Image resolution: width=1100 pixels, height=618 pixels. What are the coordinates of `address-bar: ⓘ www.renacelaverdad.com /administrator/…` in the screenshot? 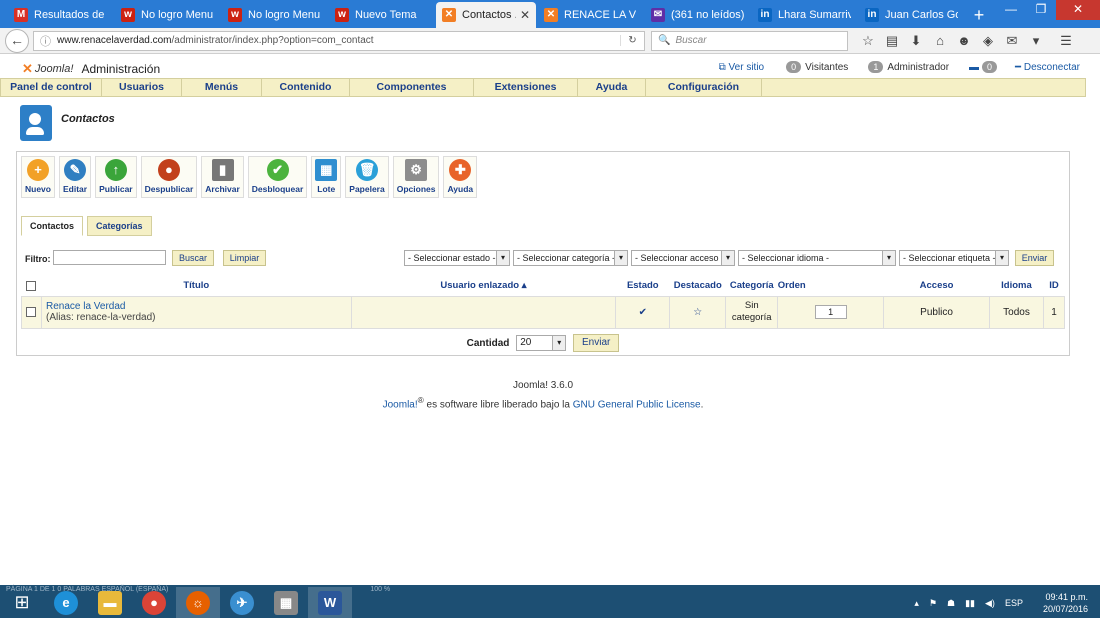 It's located at (339, 40).